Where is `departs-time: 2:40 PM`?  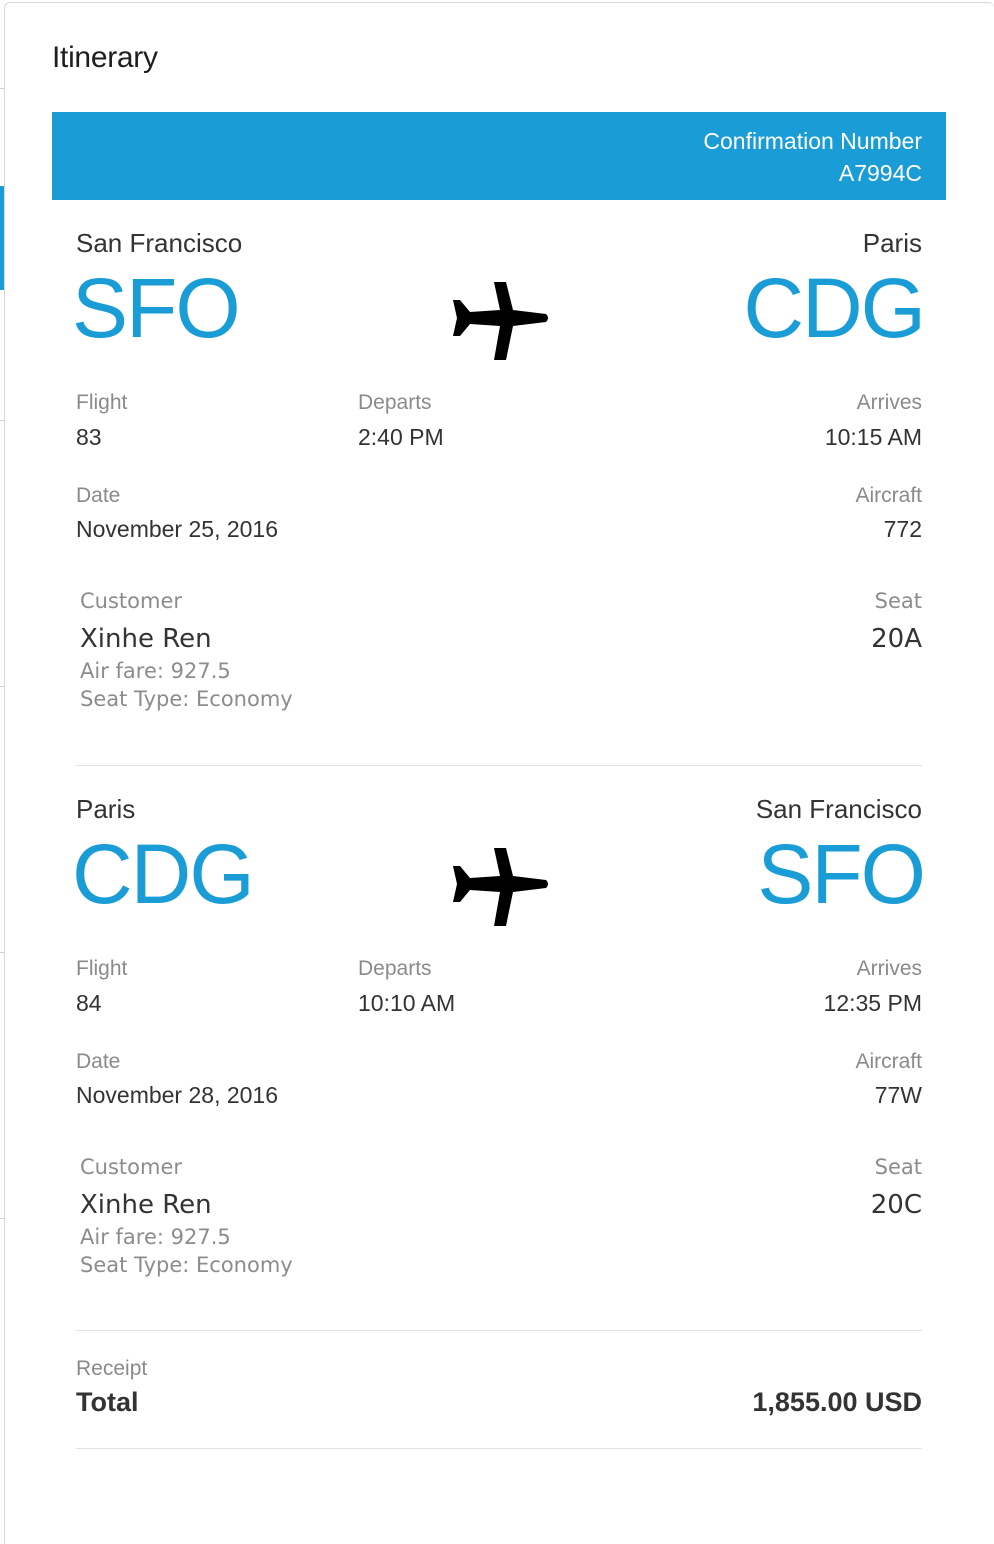
departs-time: 2:40 PM is located at coordinates (401, 437).